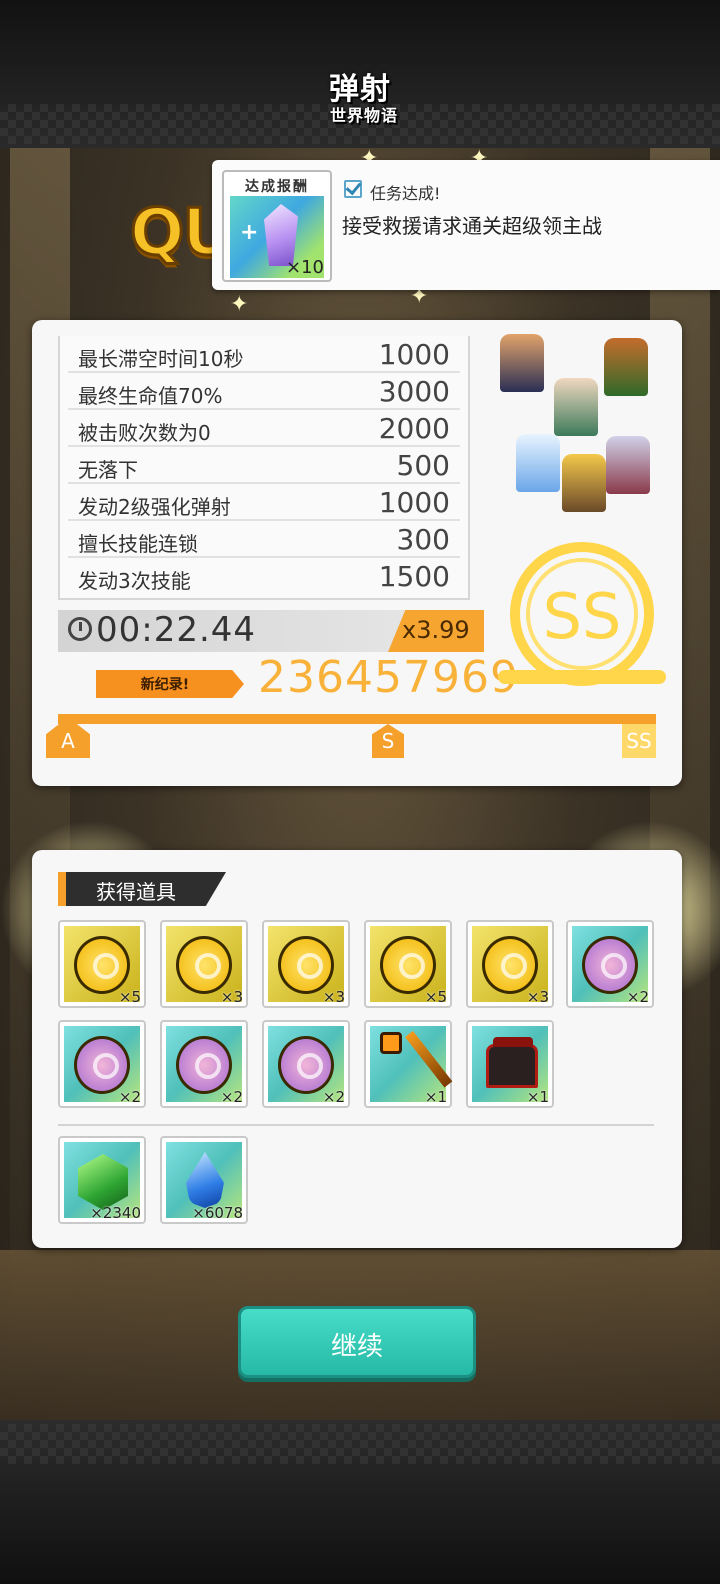 This screenshot has height=1584, width=720. Describe the element at coordinates (582, 677) in the screenshot. I see `rank-wing` at that location.